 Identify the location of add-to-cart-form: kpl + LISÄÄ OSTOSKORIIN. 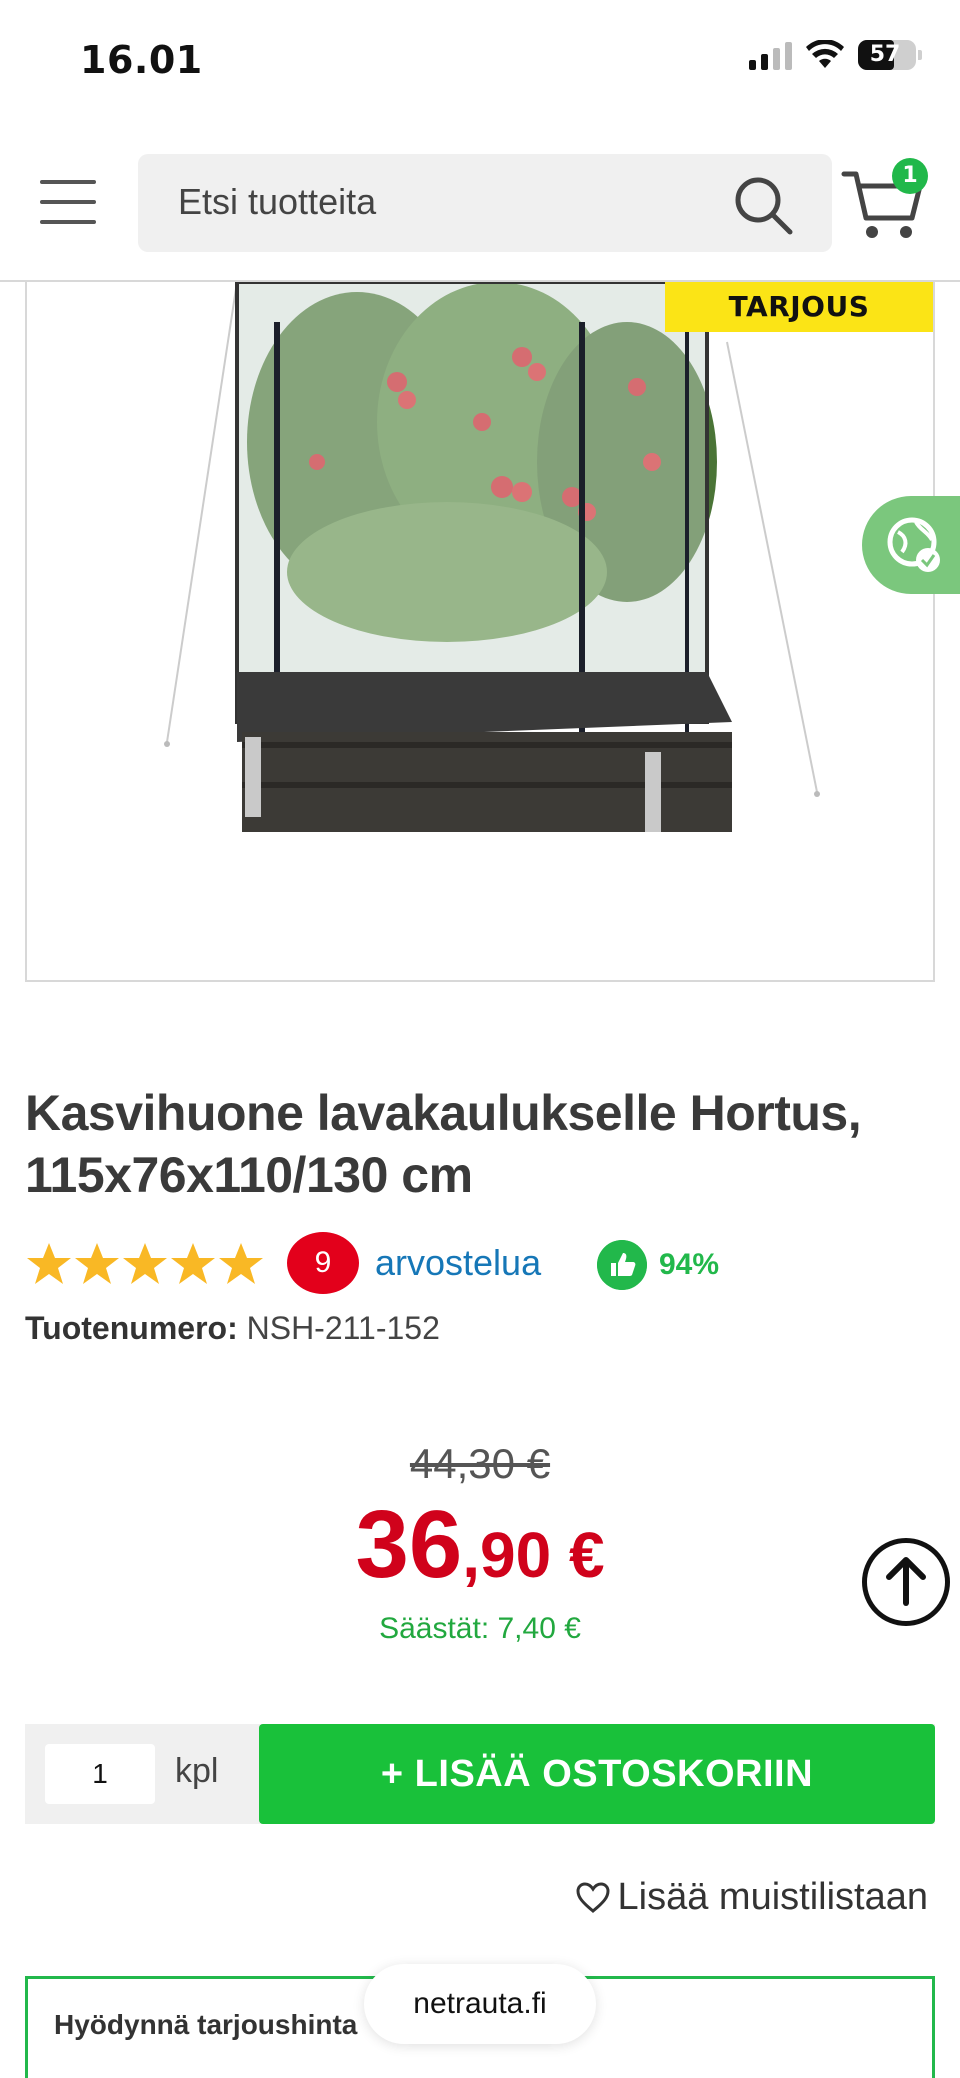
(480, 1774).